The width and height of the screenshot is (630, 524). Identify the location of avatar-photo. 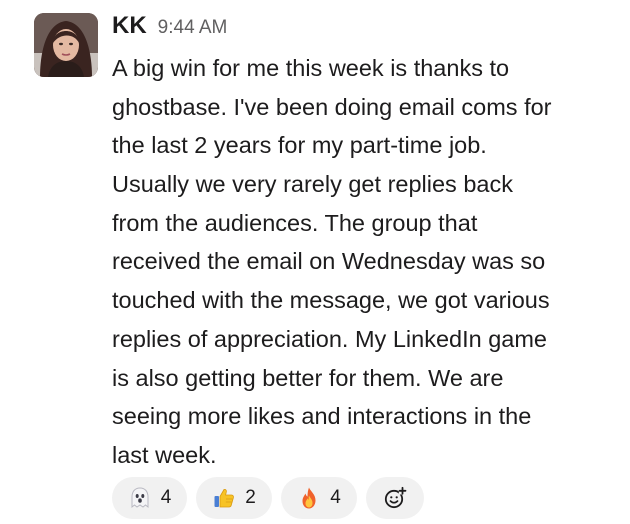
(66, 45).